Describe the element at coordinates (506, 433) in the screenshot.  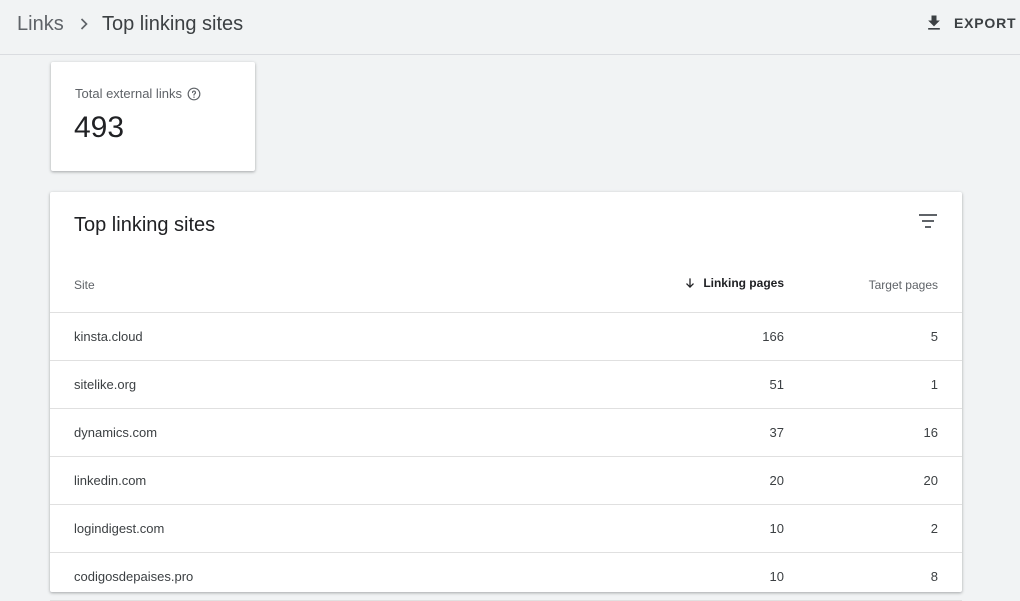
I see `table-row: dynamics.com 37 16` at that location.